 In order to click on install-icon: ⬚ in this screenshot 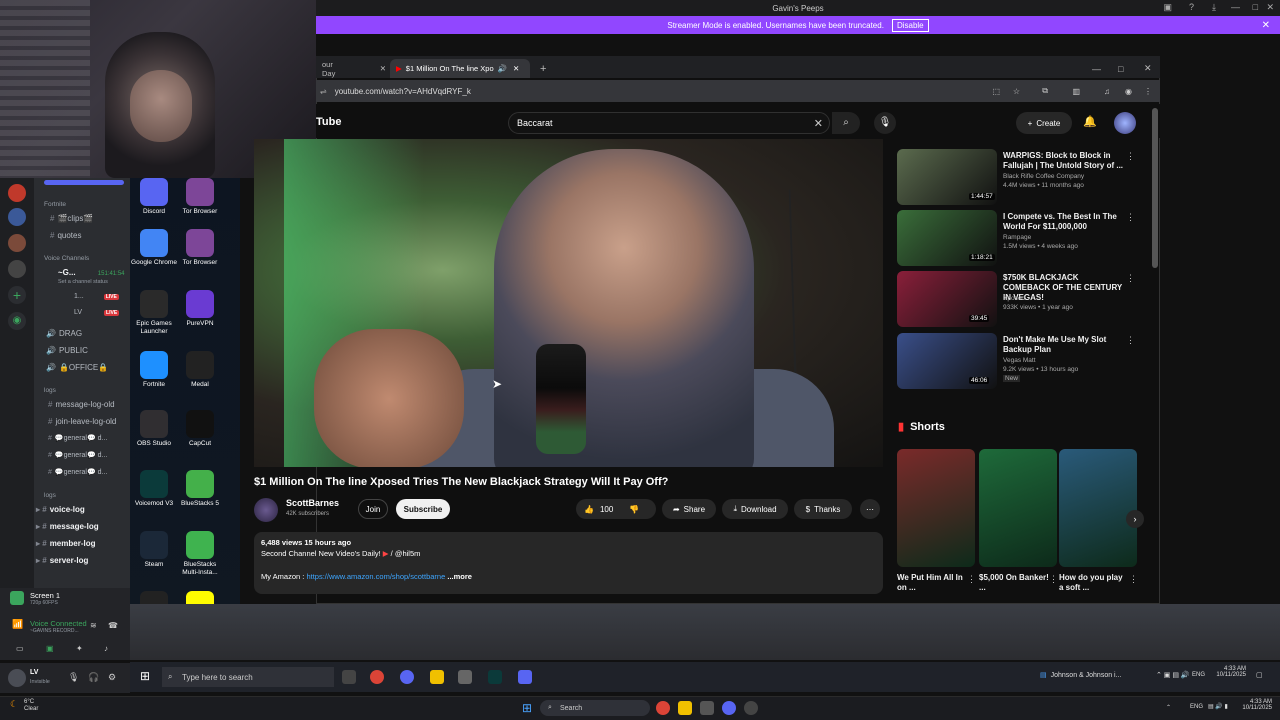, I will do `click(996, 91)`.